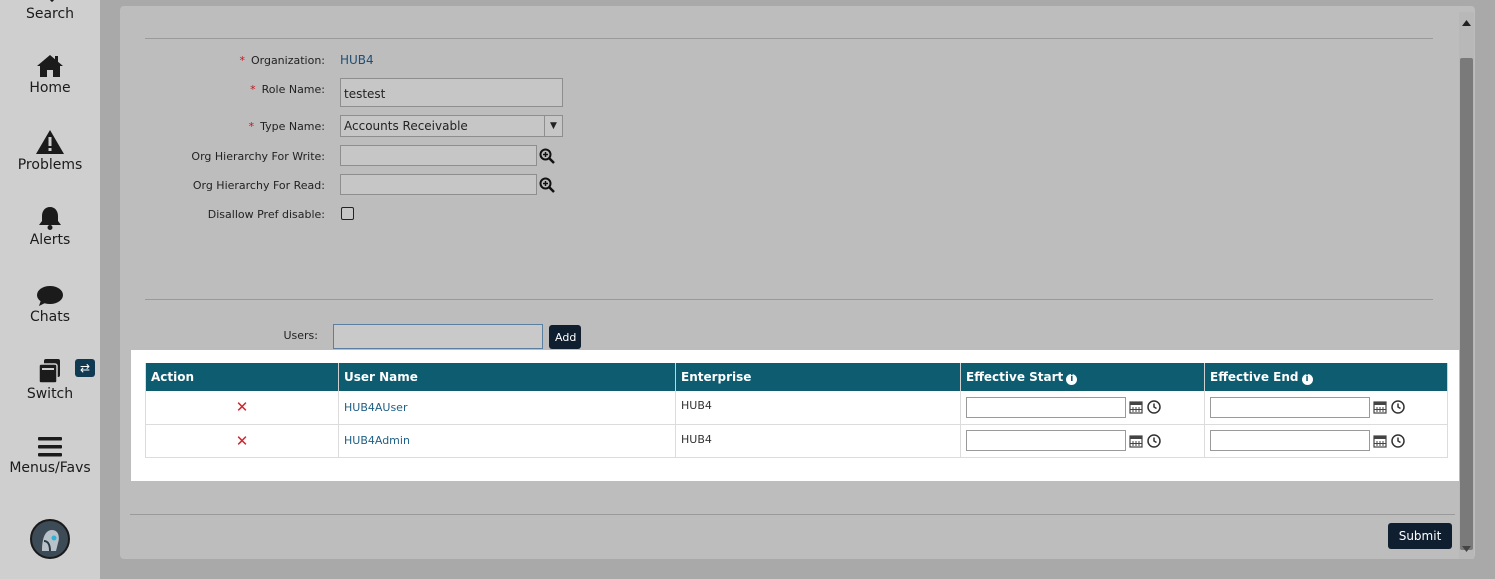 Image resolution: width=1495 pixels, height=579 pixels. I want to click on org-read-label: Org Hierarchy For Read:, so click(258, 185).